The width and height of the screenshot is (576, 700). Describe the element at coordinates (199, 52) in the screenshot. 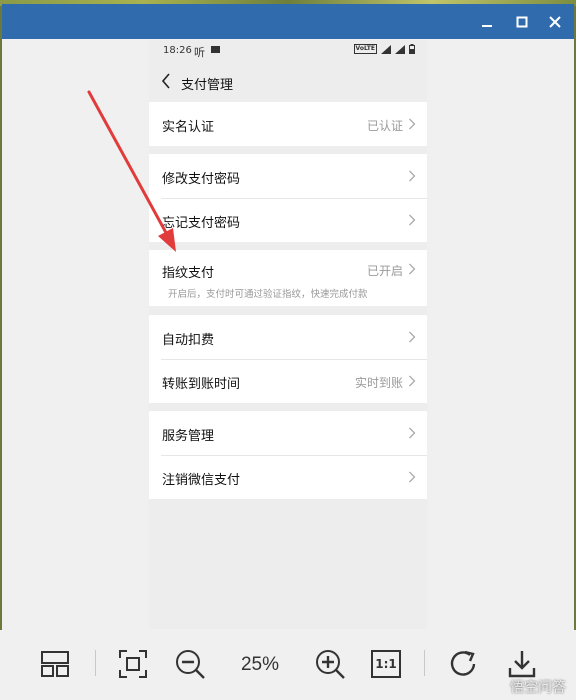

I see `status-extra: 听` at that location.